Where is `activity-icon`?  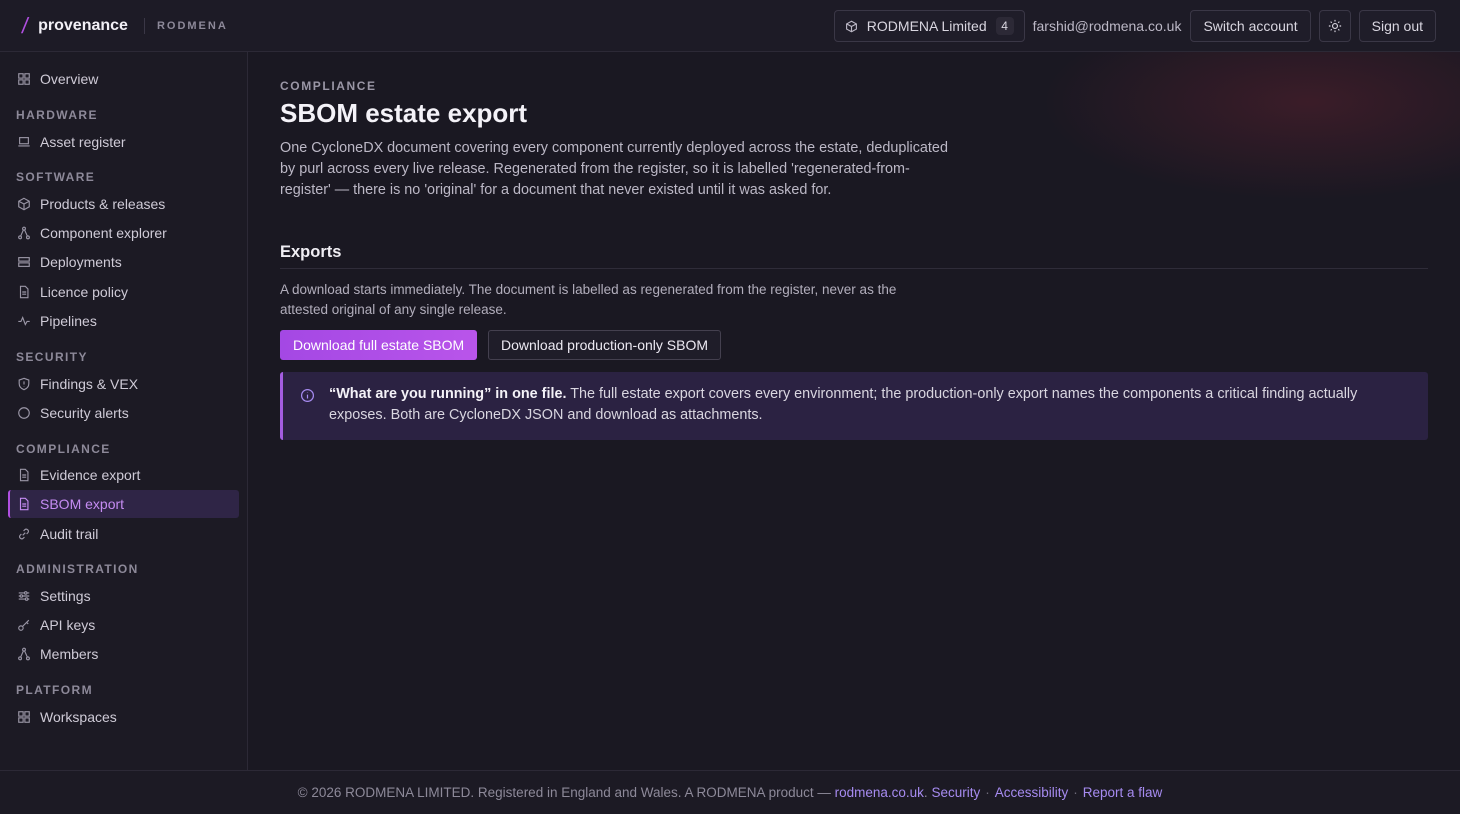 activity-icon is located at coordinates (24, 320).